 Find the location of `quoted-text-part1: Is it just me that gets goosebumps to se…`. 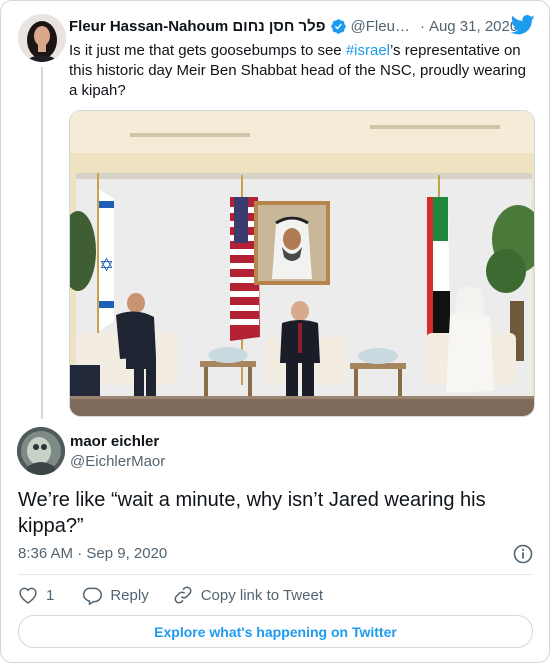

quoted-text-part1: Is it just me that gets goosebumps to se… is located at coordinates (207, 50).